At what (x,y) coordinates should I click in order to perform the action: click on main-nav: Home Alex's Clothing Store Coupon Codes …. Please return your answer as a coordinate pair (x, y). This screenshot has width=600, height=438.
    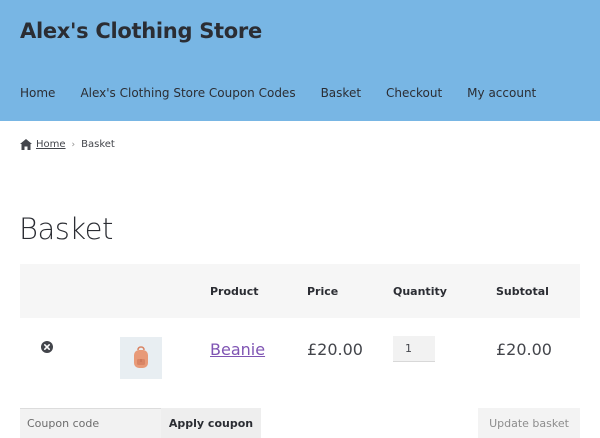
    Looking at the image, I should click on (290, 93).